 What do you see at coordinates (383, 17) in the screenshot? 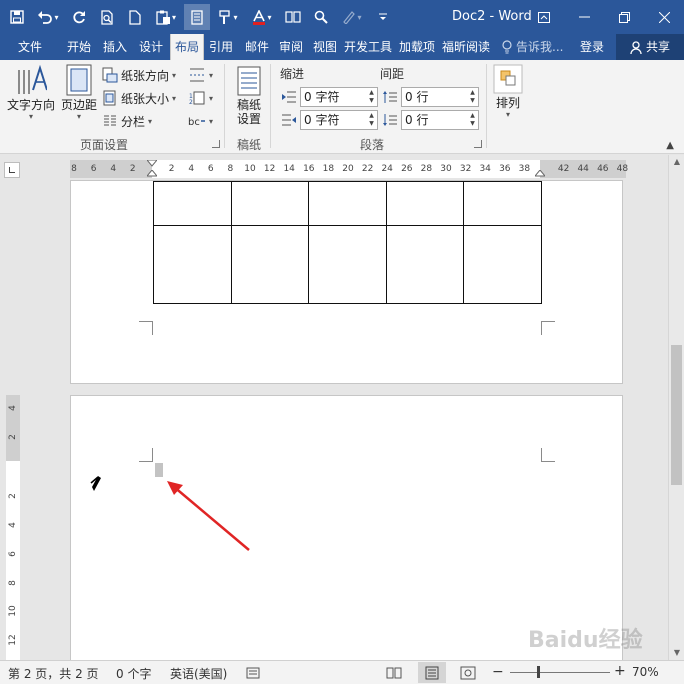
I see `customize-toolbar-button` at bounding box center [383, 17].